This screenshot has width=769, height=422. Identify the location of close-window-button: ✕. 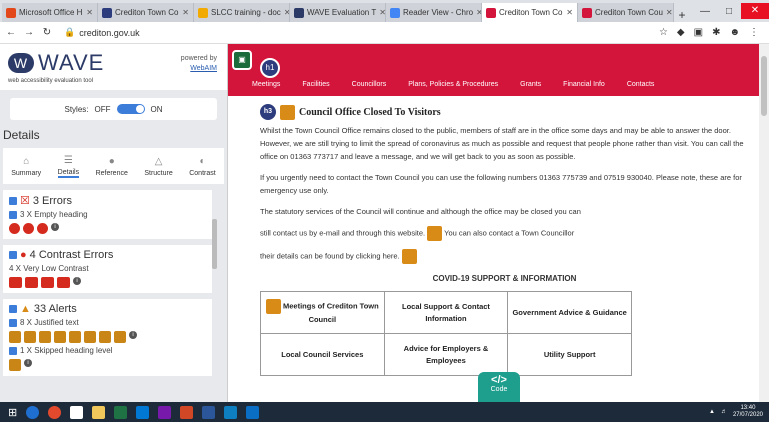
(755, 11).